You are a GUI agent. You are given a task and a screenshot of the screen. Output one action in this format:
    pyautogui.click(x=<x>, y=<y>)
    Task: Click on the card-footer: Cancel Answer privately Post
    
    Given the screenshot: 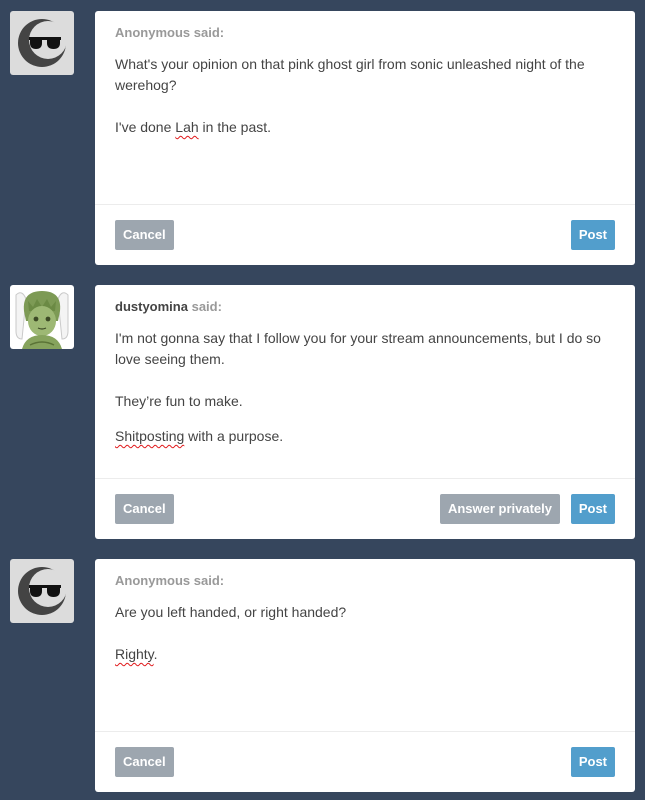 What is the action you would take?
    pyautogui.click(x=365, y=508)
    